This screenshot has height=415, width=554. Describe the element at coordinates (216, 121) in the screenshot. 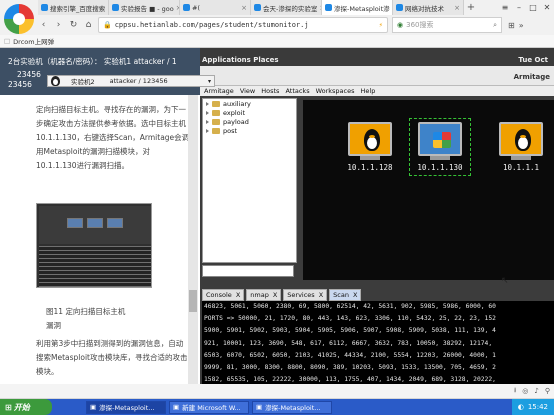

I see `folder-icon` at that location.